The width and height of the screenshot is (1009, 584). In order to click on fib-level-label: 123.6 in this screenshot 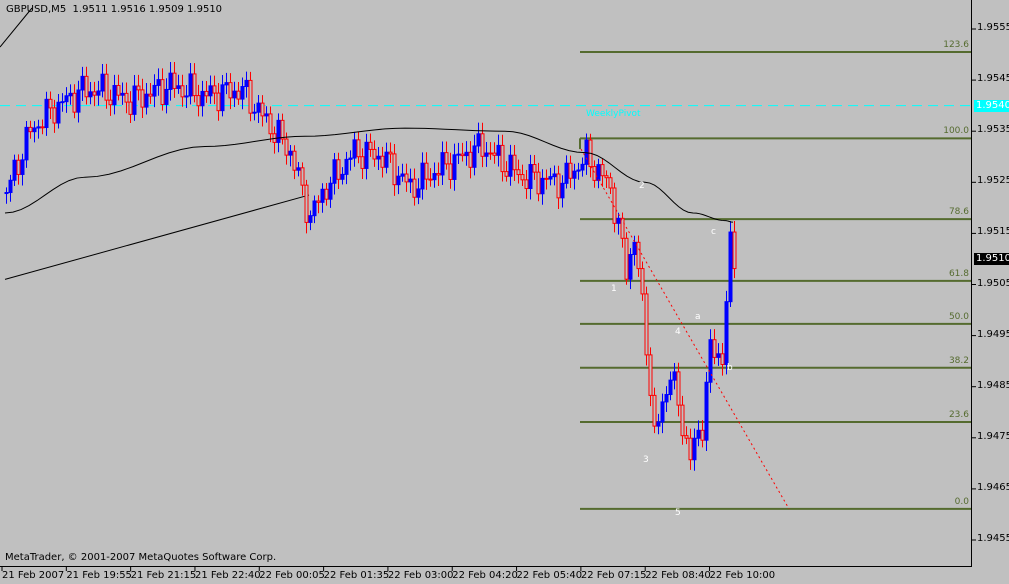, I will do `click(956, 44)`.